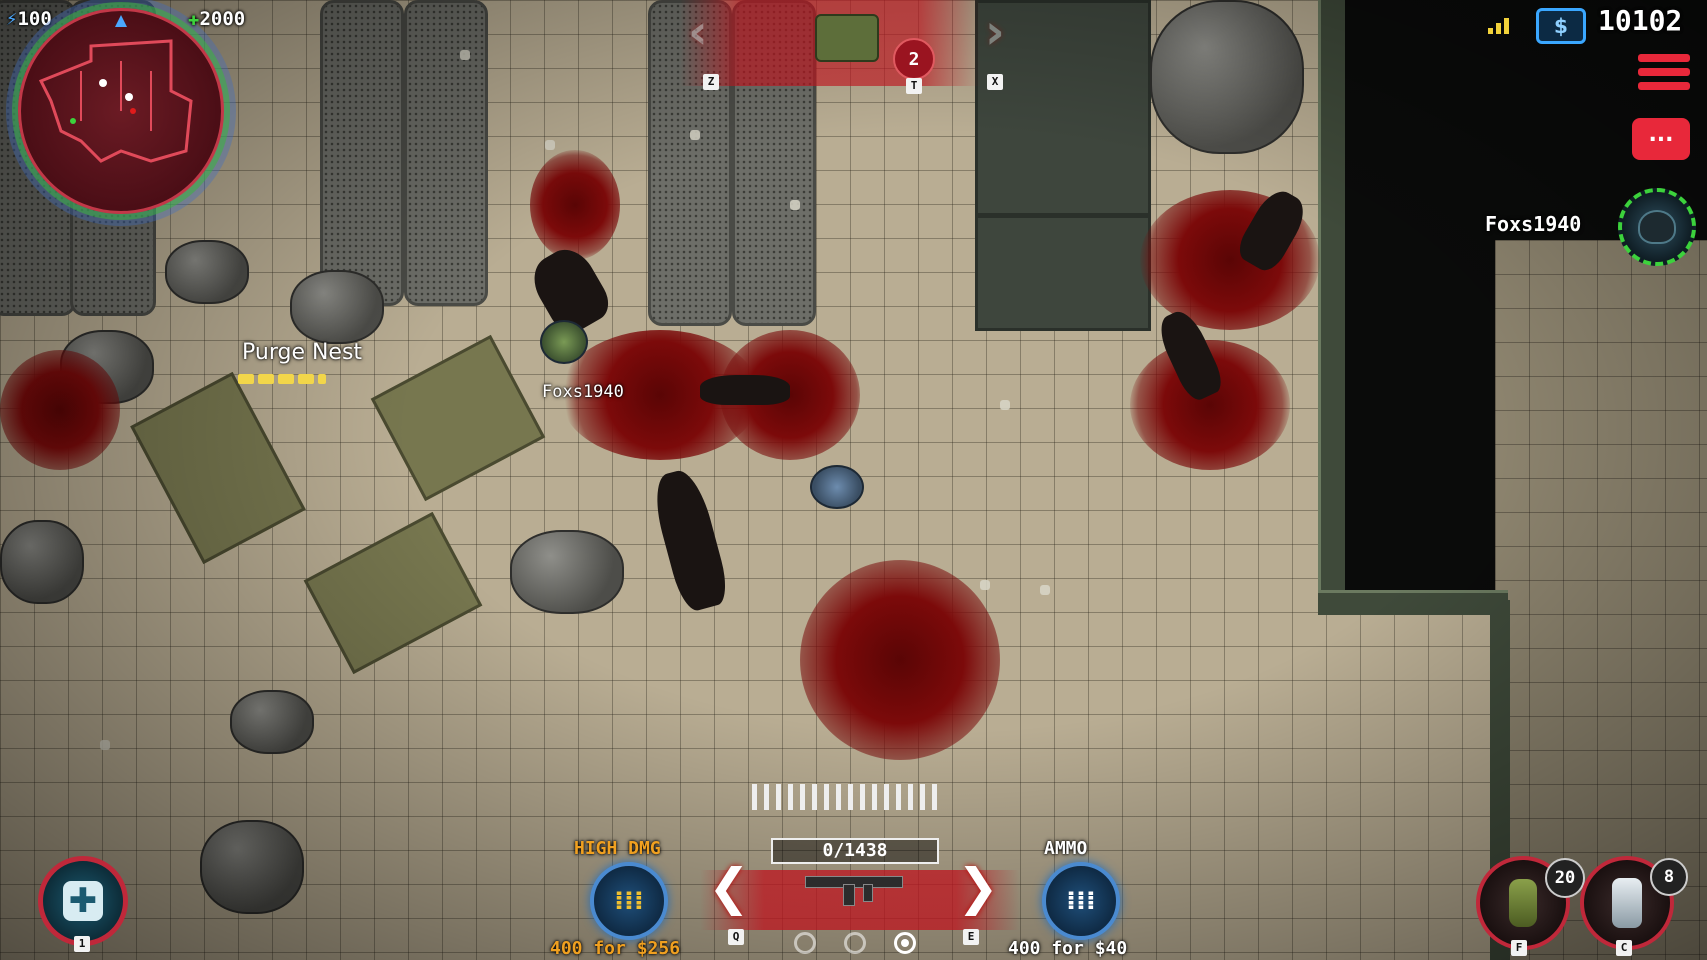  I want to click on buy-high-dmg-ammo-button: ⁞⁞⁞, so click(629, 901).